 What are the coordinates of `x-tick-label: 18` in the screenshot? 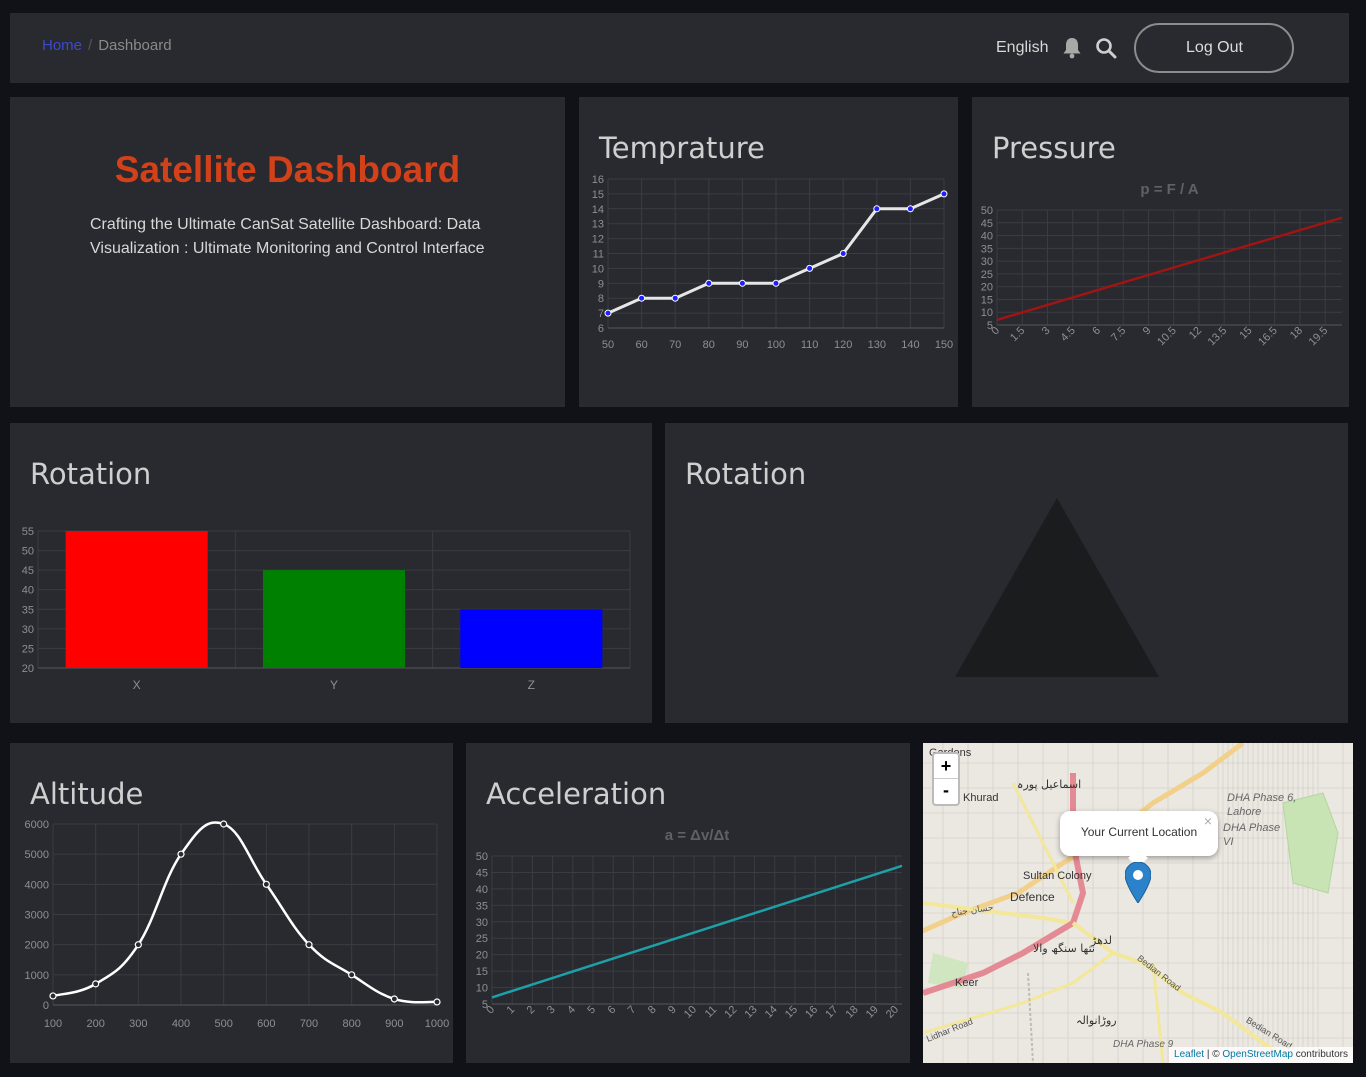 It's located at (1296, 333).